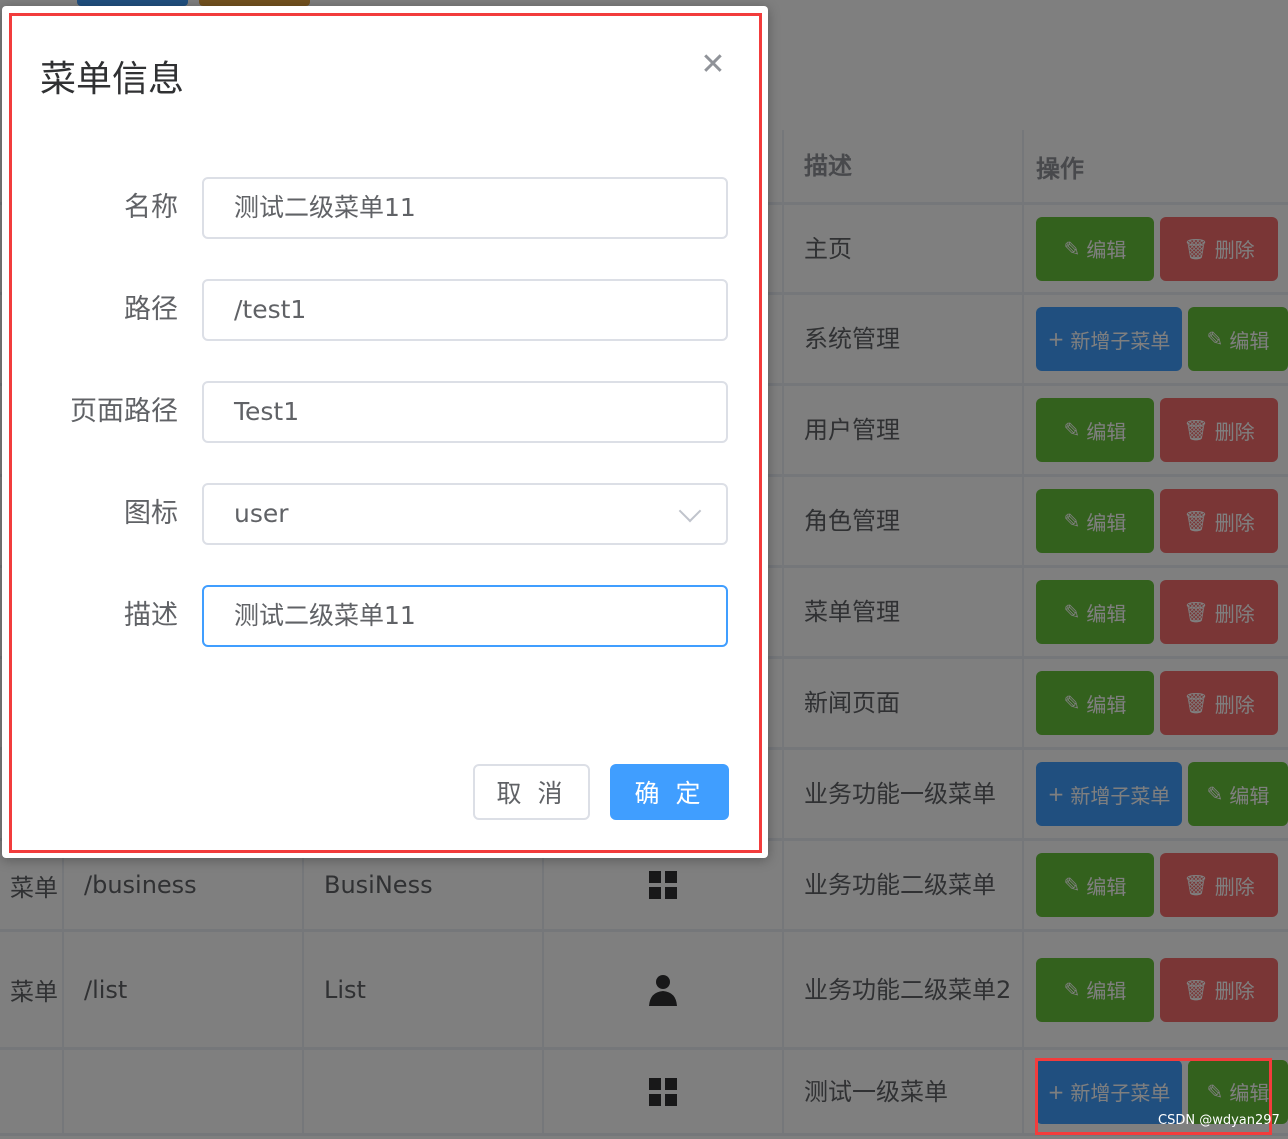 The width and height of the screenshot is (1288, 1139). I want to click on field-input: /test1, so click(465, 310).